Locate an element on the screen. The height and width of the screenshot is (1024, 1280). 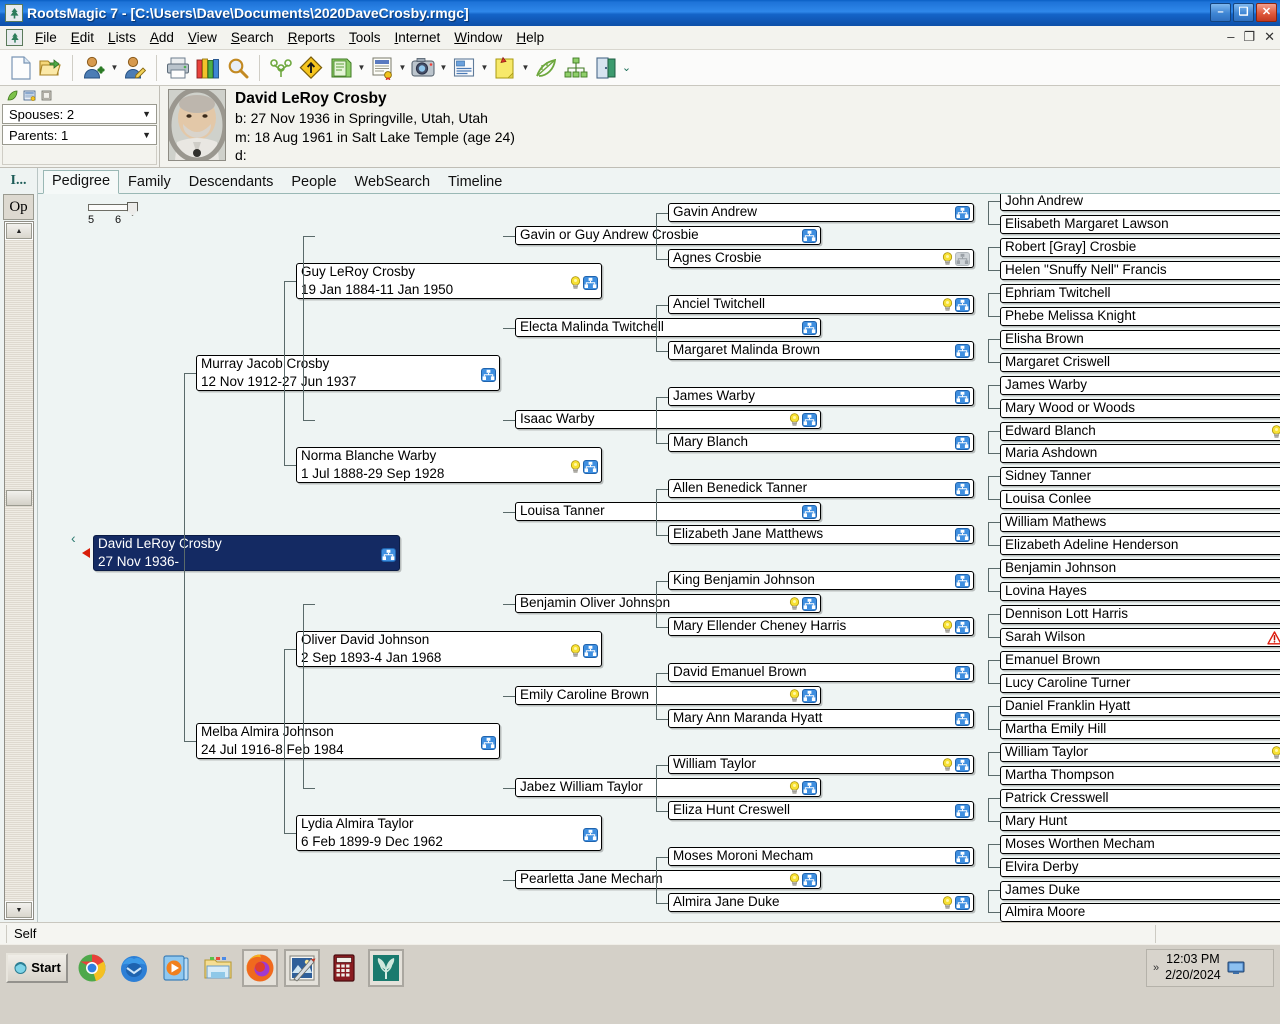
pedigree-person-box: Lovina Hayes is located at coordinates (1140, 591).